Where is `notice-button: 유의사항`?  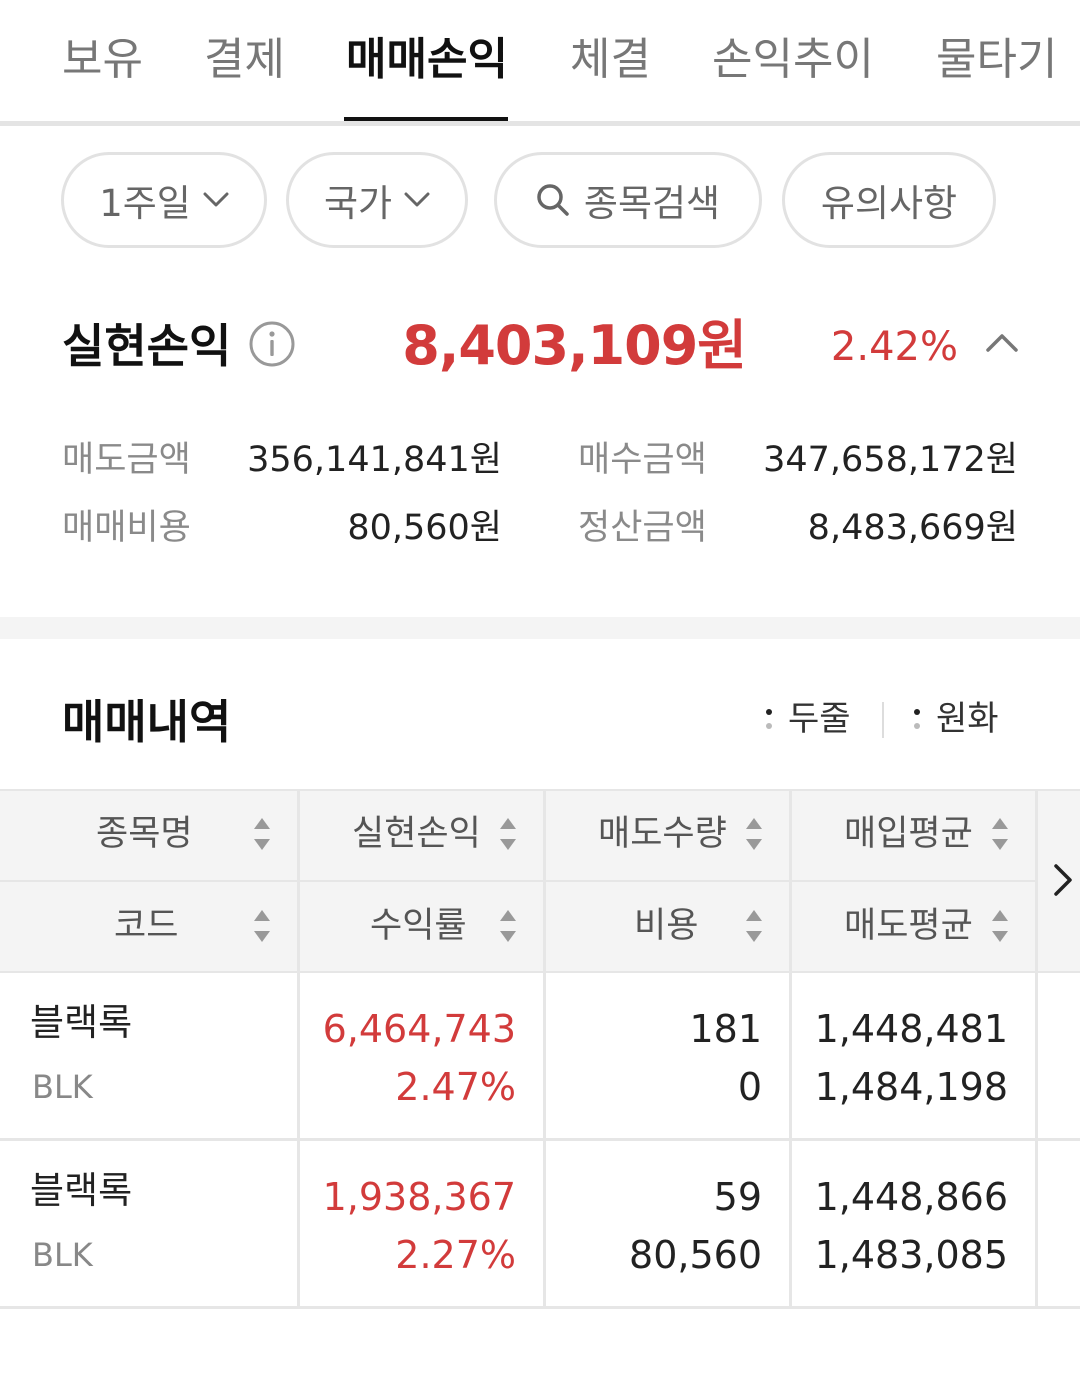 notice-button: 유의사항 is located at coordinates (889, 200).